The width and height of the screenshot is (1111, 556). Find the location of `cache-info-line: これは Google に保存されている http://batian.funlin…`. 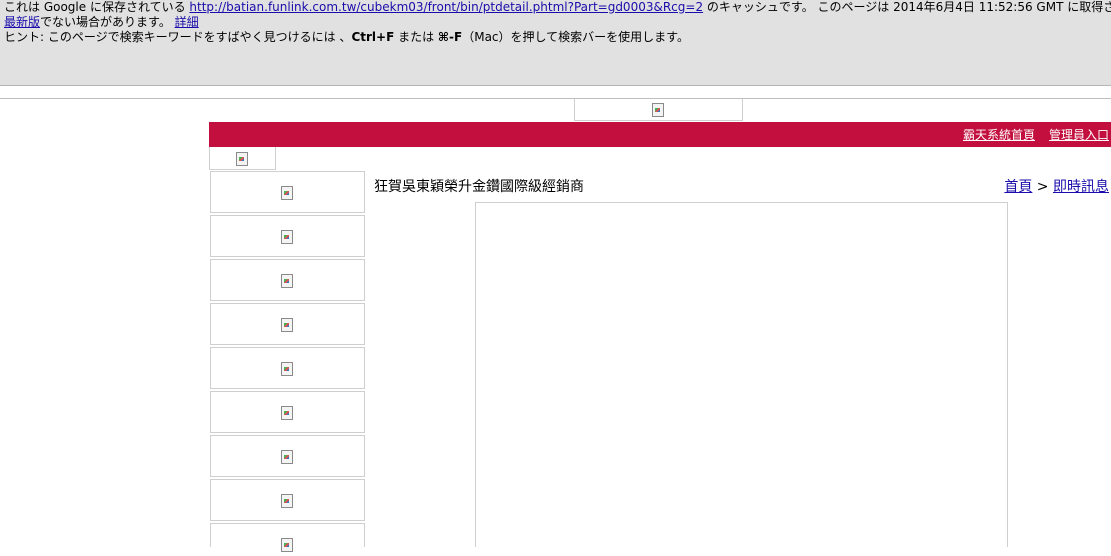

cache-info-line: これは Google に保存されている http://batian.funlin… is located at coordinates (557, 7).